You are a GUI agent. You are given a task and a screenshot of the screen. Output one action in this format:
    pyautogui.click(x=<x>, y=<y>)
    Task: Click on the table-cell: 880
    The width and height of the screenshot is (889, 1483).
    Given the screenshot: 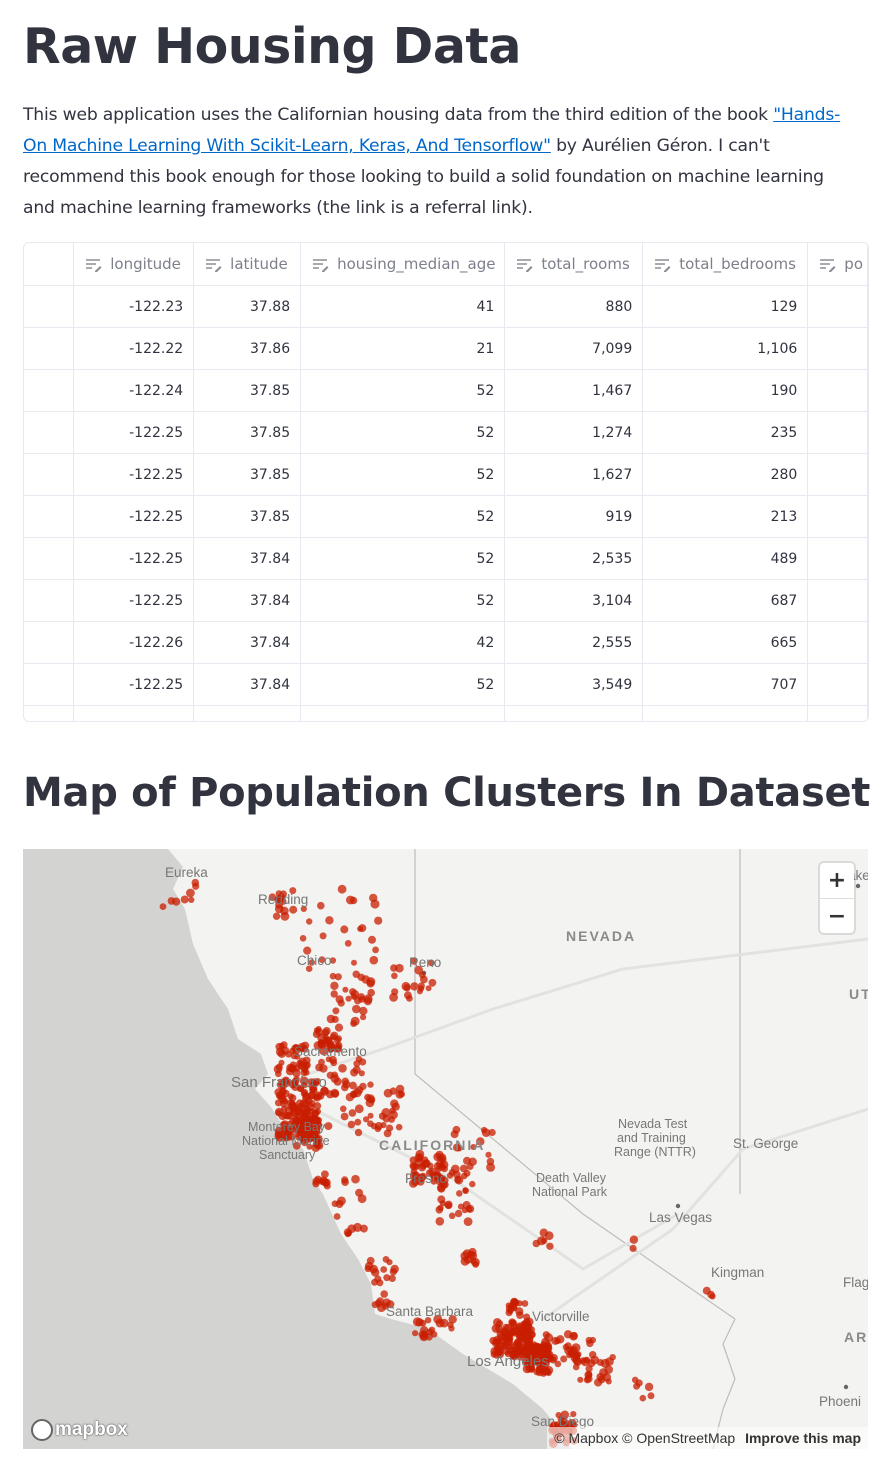 What is the action you would take?
    pyautogui.click(x=574, y=306)
    